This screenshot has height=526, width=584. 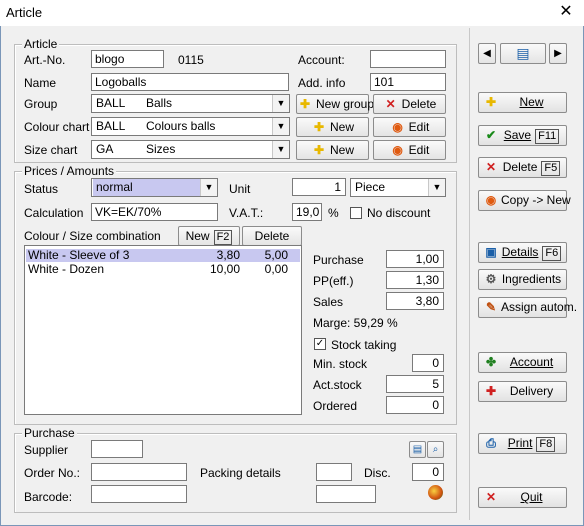 What do you see at coordinates (148, 187) in the screenshot?
I see `status-value: normal` at bounding box center [148, 187].